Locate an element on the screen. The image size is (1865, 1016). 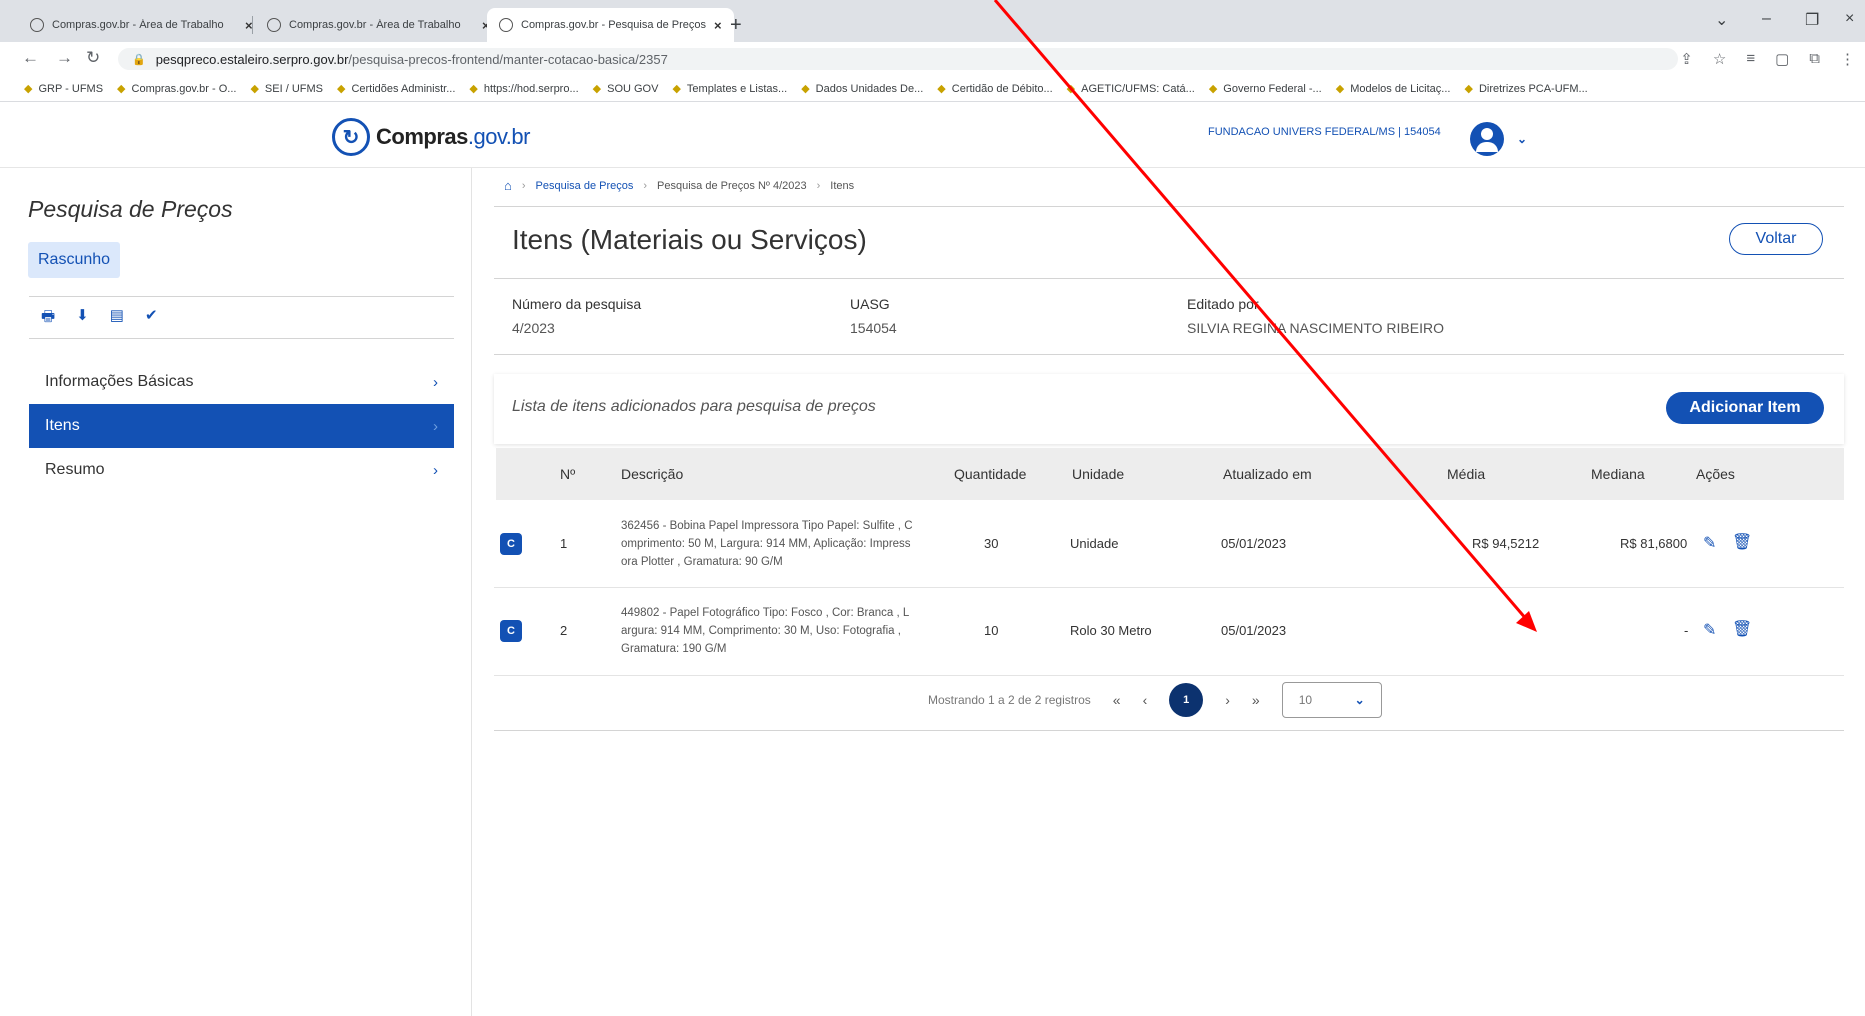
browser-tab-active: Compras.gov.br - Pesquisa de Preços × is located at coordinates (610, 25).